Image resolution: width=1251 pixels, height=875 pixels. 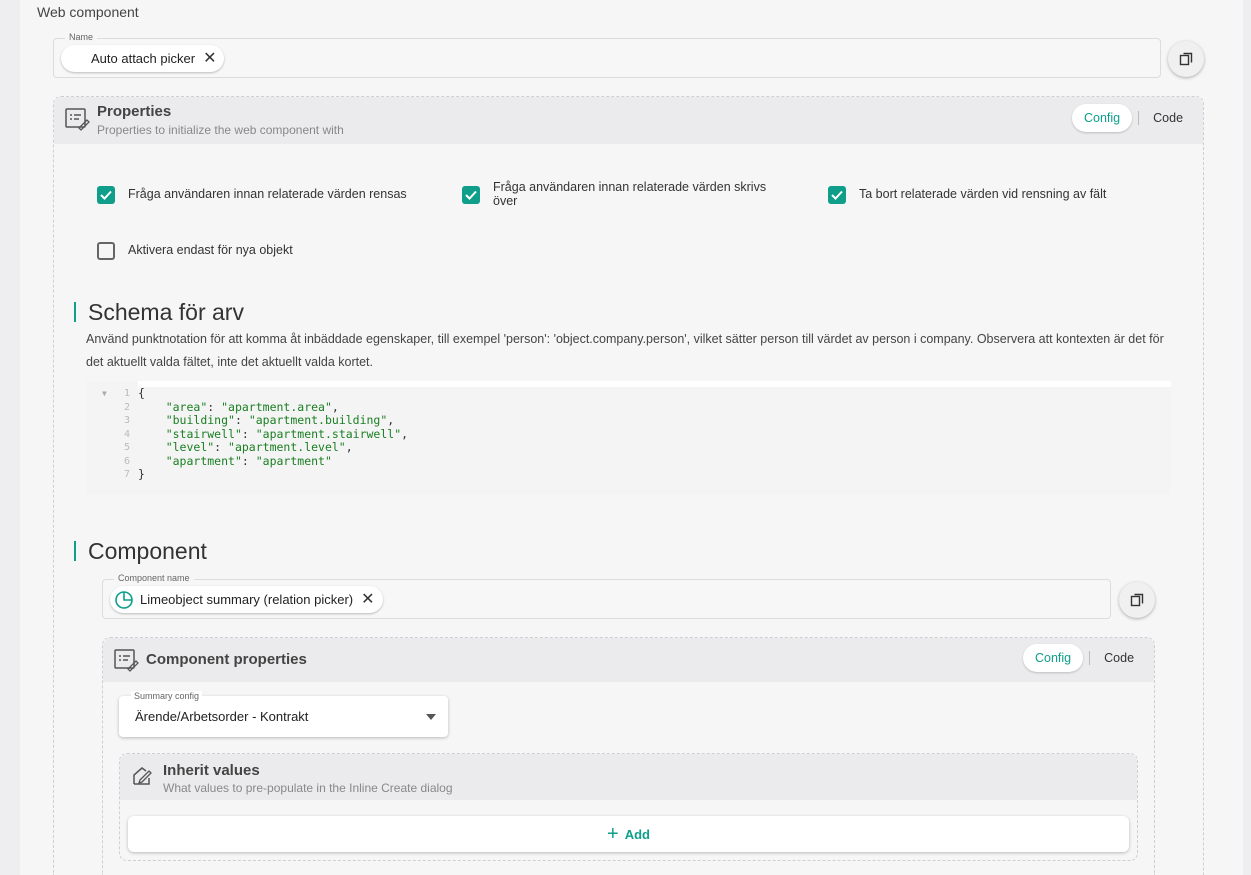 What do you see at coordinates (104, 393) in the screenshot?
I see `fold-arrow-icon: ▼` at bounding box center [104, 393].